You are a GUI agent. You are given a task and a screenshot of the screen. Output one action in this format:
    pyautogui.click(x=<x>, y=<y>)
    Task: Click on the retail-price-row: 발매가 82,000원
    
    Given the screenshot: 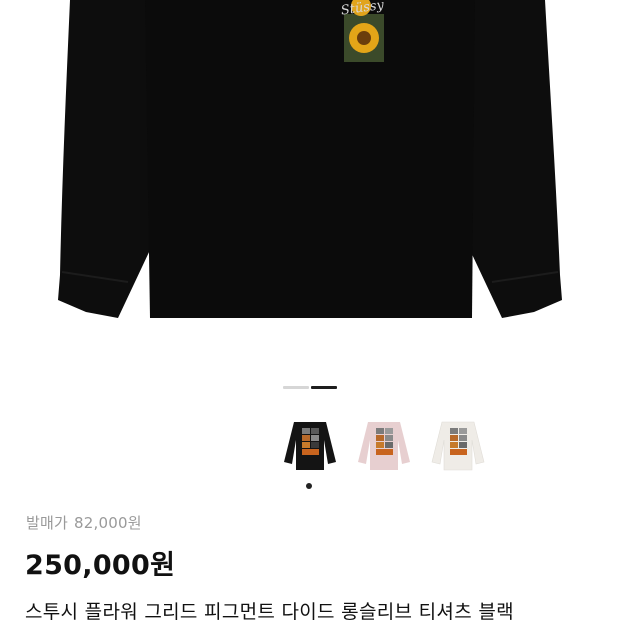 What is the action you would take?
    pyautogui.click(x=84, y=522)
    